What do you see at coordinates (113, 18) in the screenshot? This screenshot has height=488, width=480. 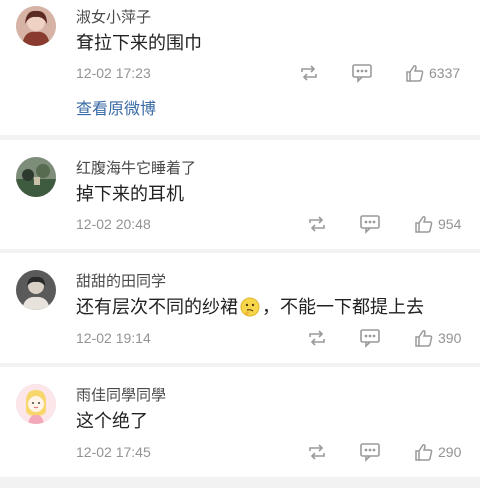 I see `username: 淑女小萍子` at bounding box center [113, 18].